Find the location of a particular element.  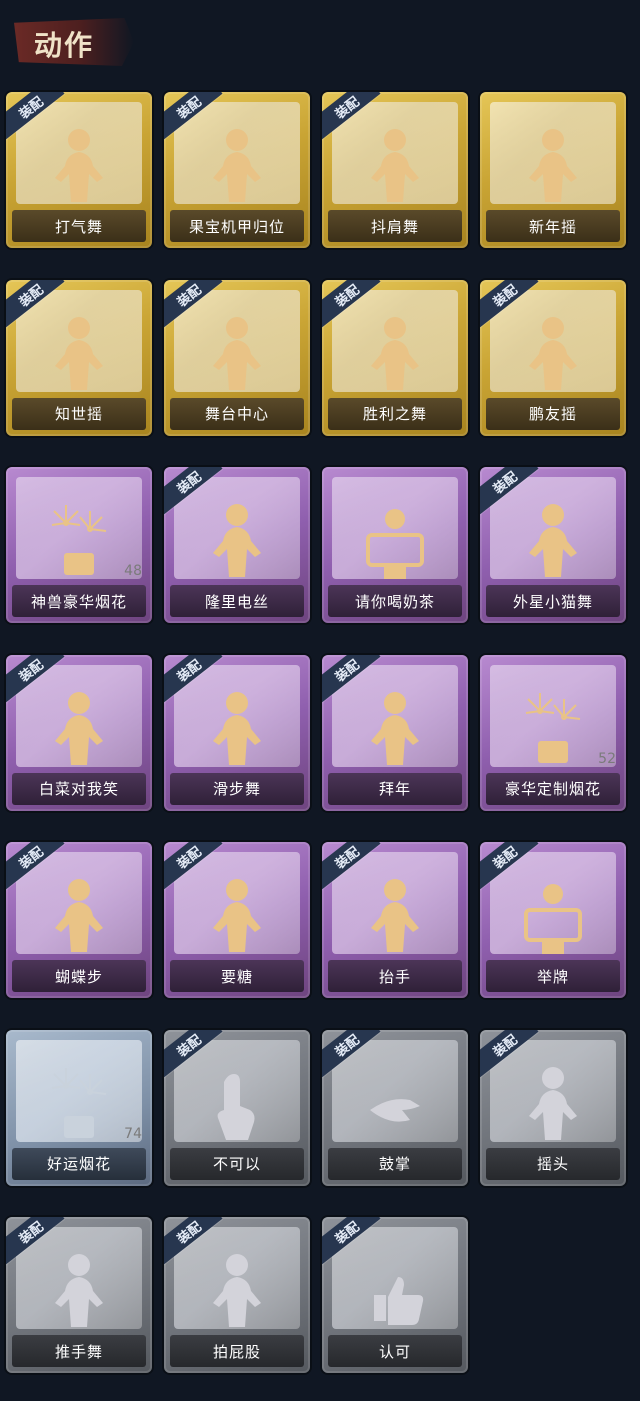

emote-card: 装配 推手舞 is located at coordinates (79, 1295).